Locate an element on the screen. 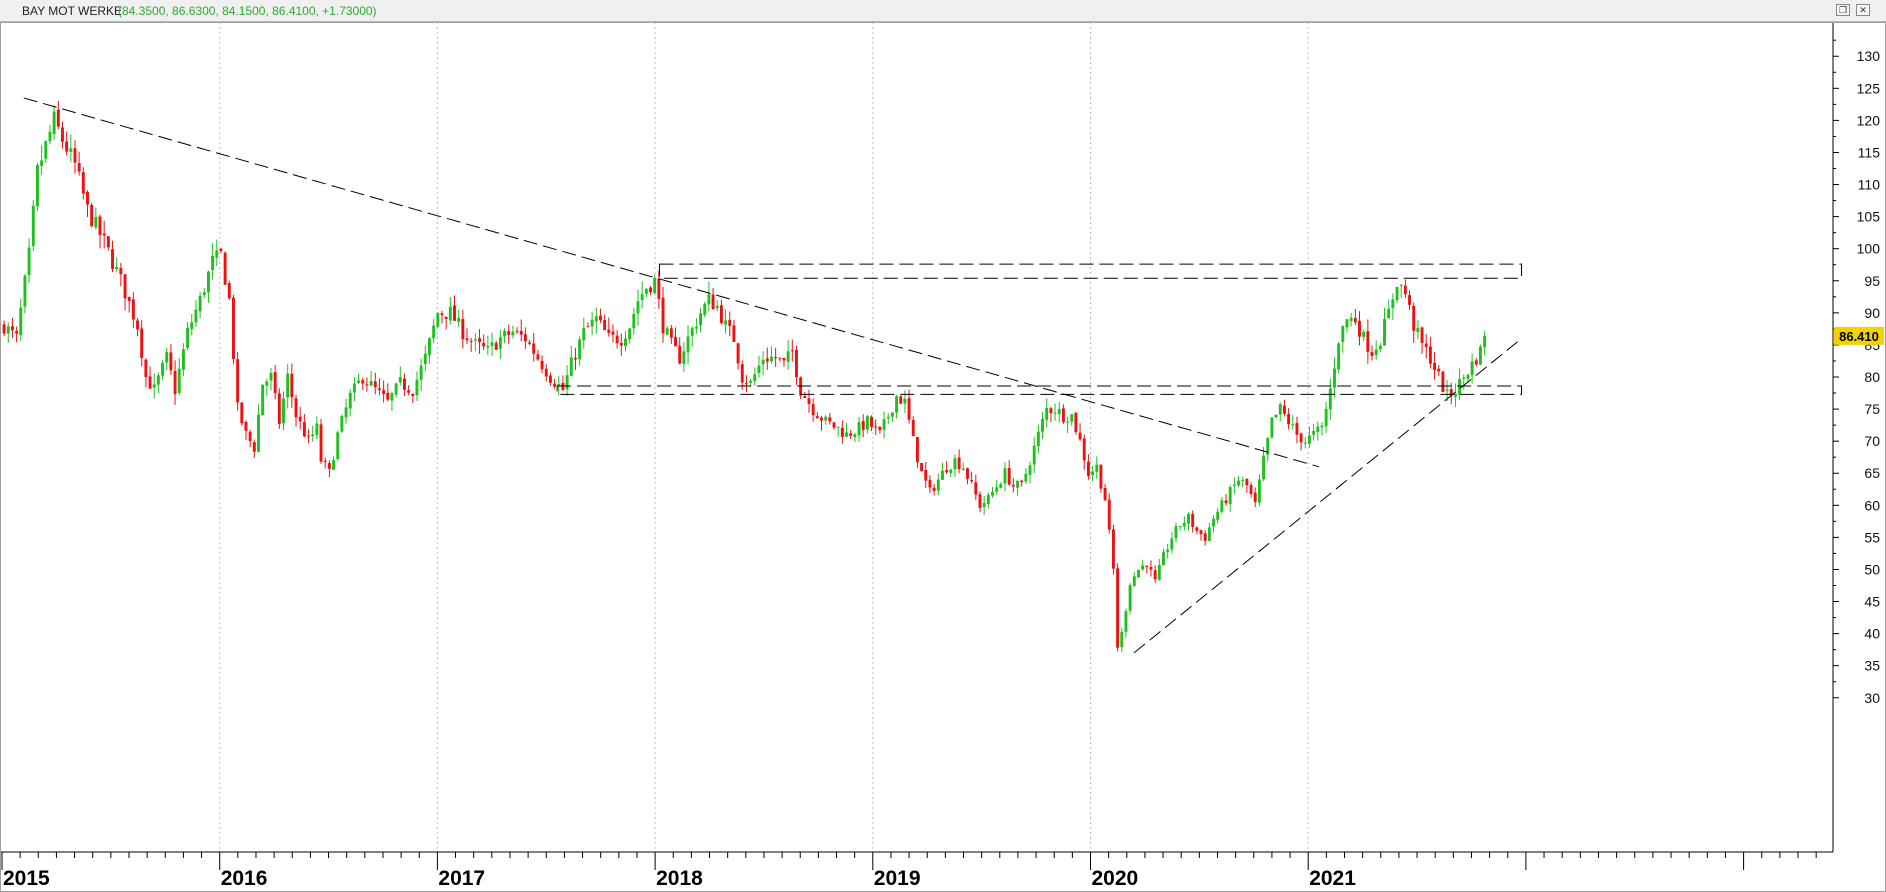 The height and width of the screenshot is (892, 1886). price-tick-label: 125 is located at coordinates (1869, 88).